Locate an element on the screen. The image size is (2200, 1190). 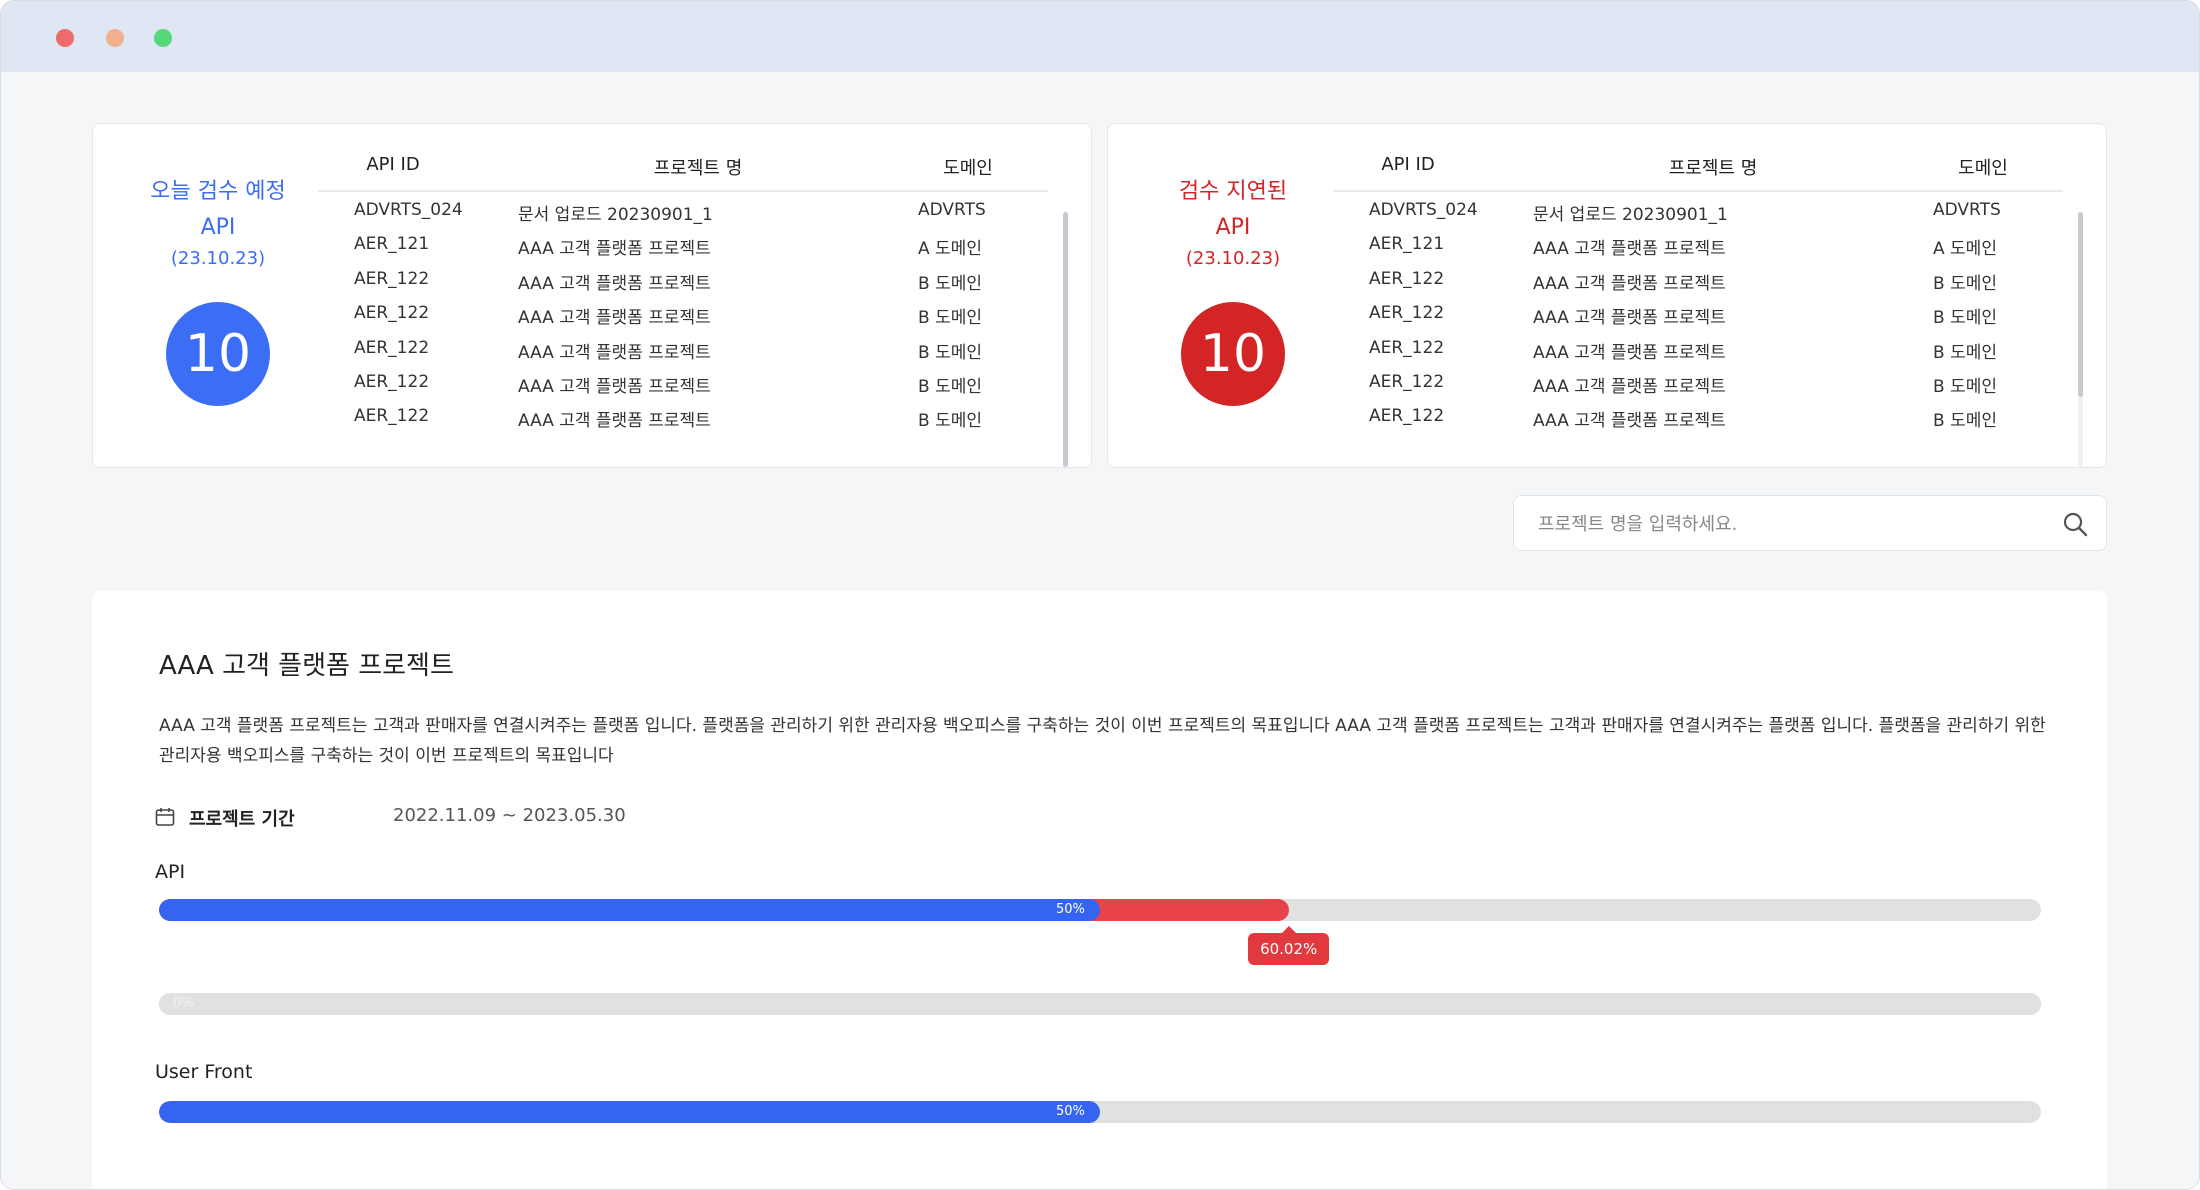
project-title: AAA 고객 플랫폼 프로젝트 is located at coordinates (306, 666).